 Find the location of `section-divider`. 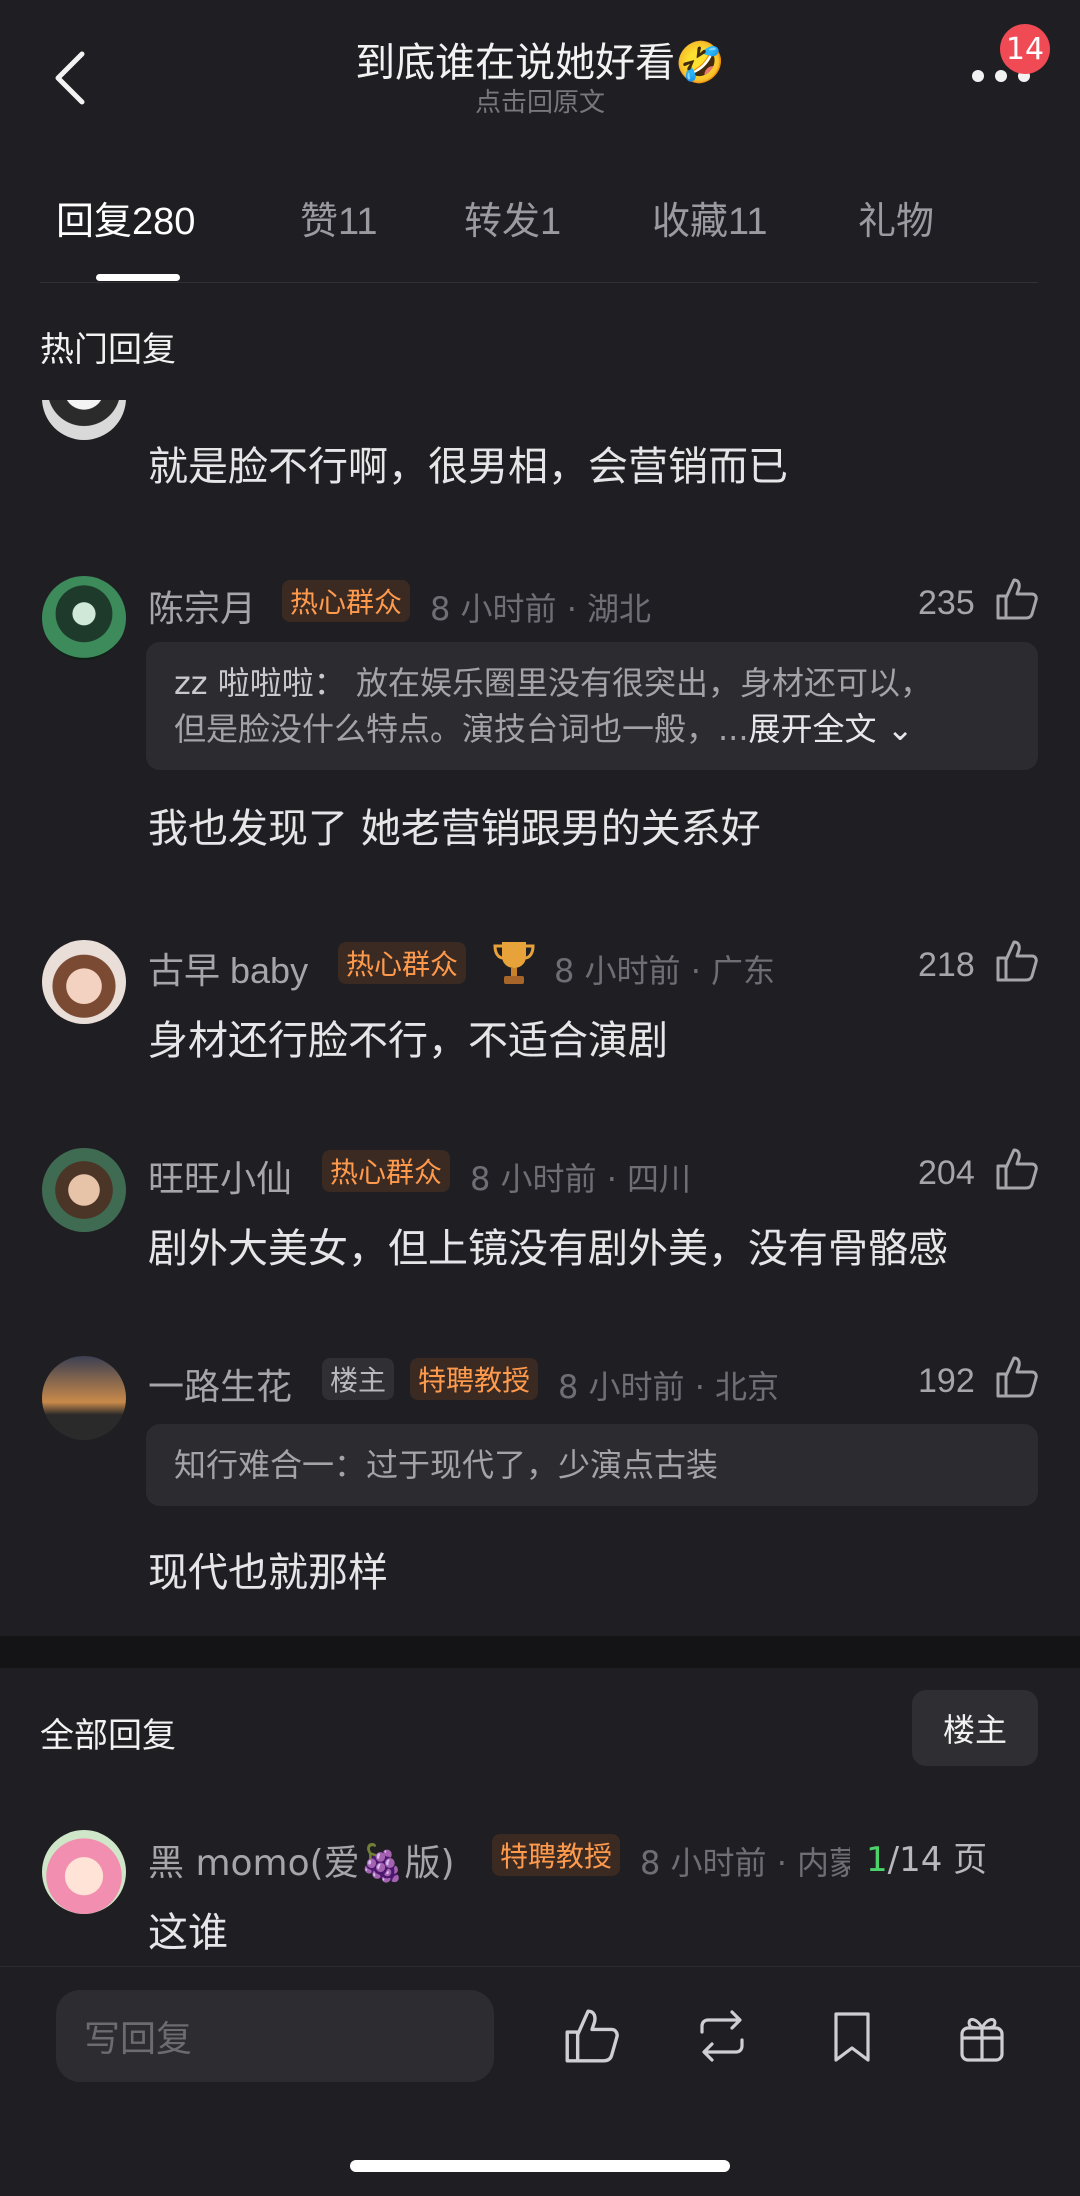

section-divider is located at coordinates (540, 1652).